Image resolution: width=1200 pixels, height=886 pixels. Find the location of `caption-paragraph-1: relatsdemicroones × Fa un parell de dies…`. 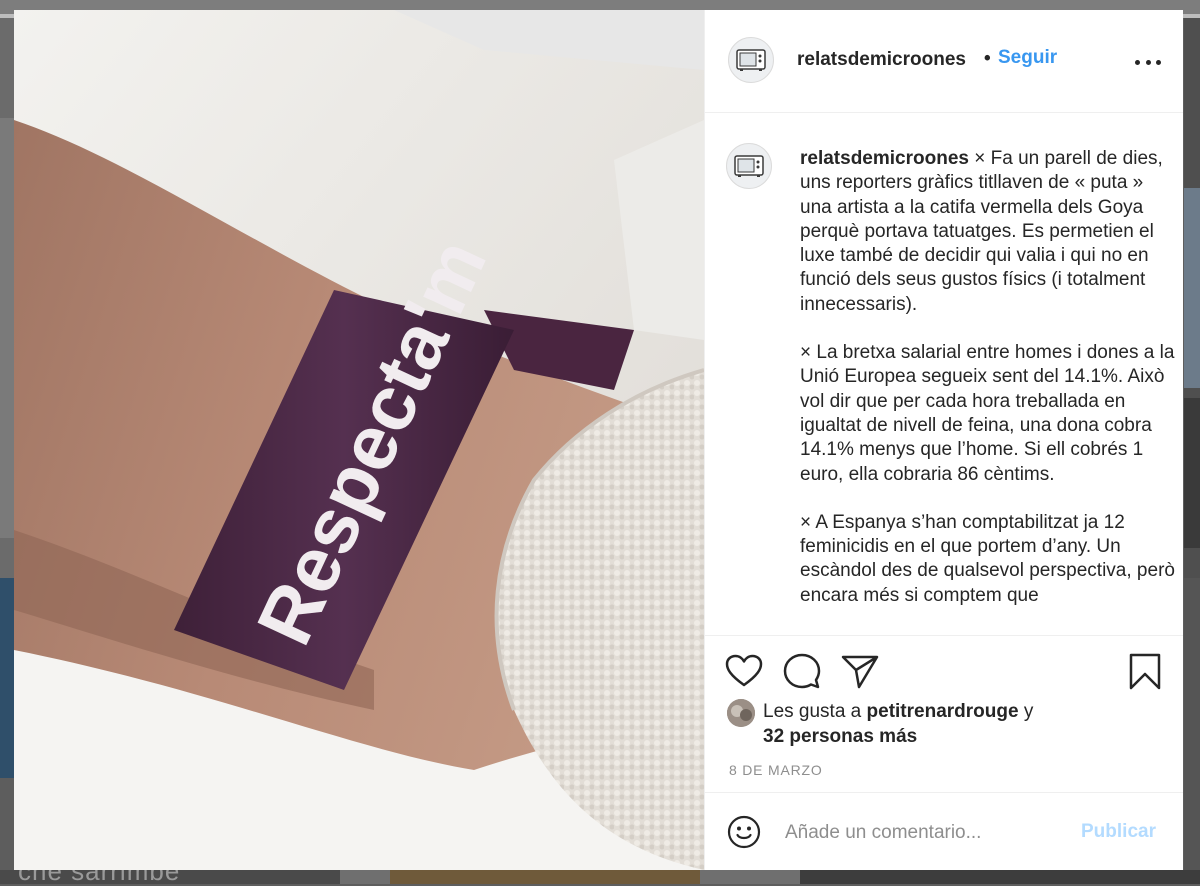

caption-paragraph-1: relatsdemicroones × Fa un parell de dies… is located at coordinates (988, 232).